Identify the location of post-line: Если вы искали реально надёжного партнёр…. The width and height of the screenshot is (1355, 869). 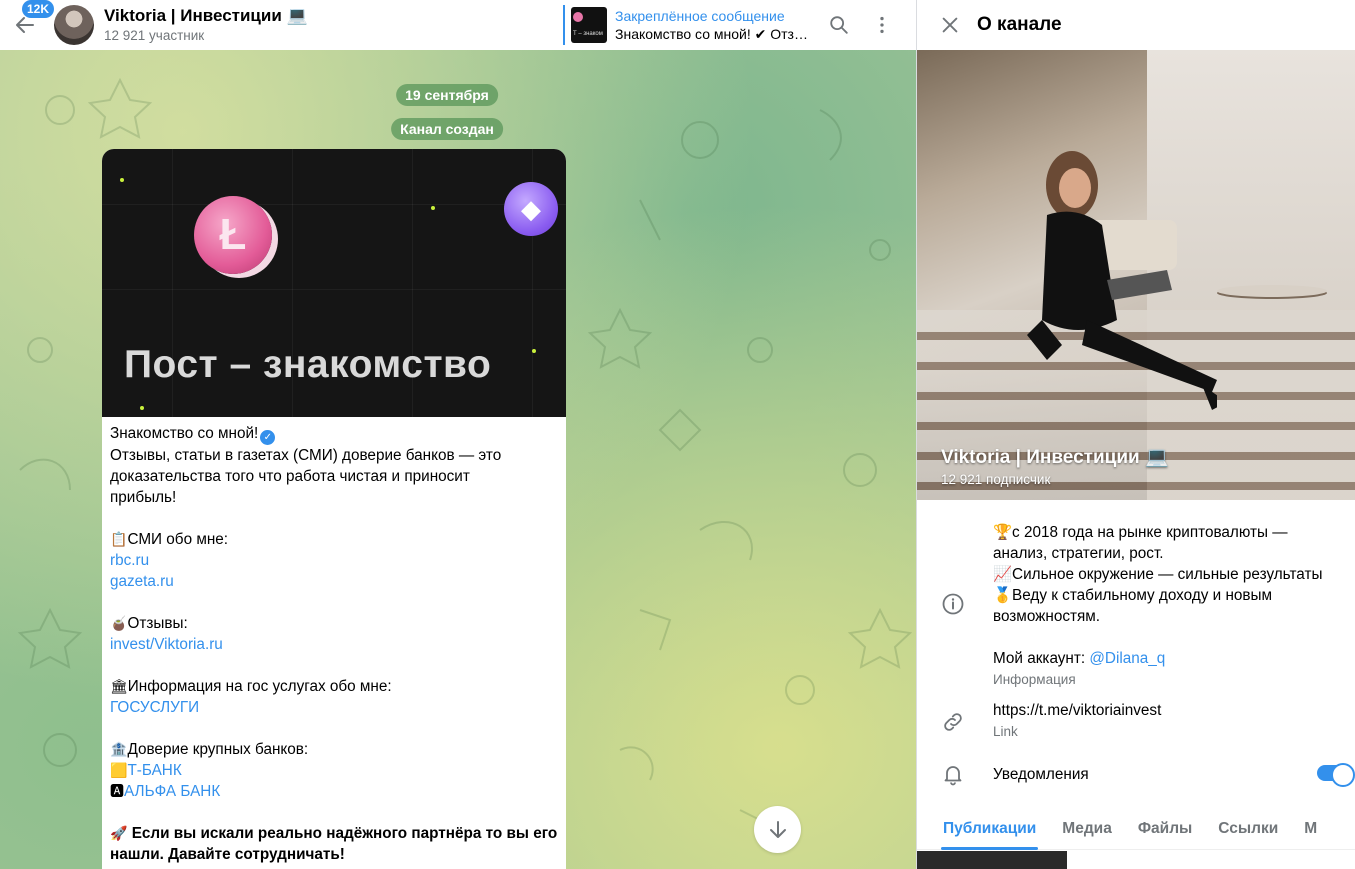
(344, 833).